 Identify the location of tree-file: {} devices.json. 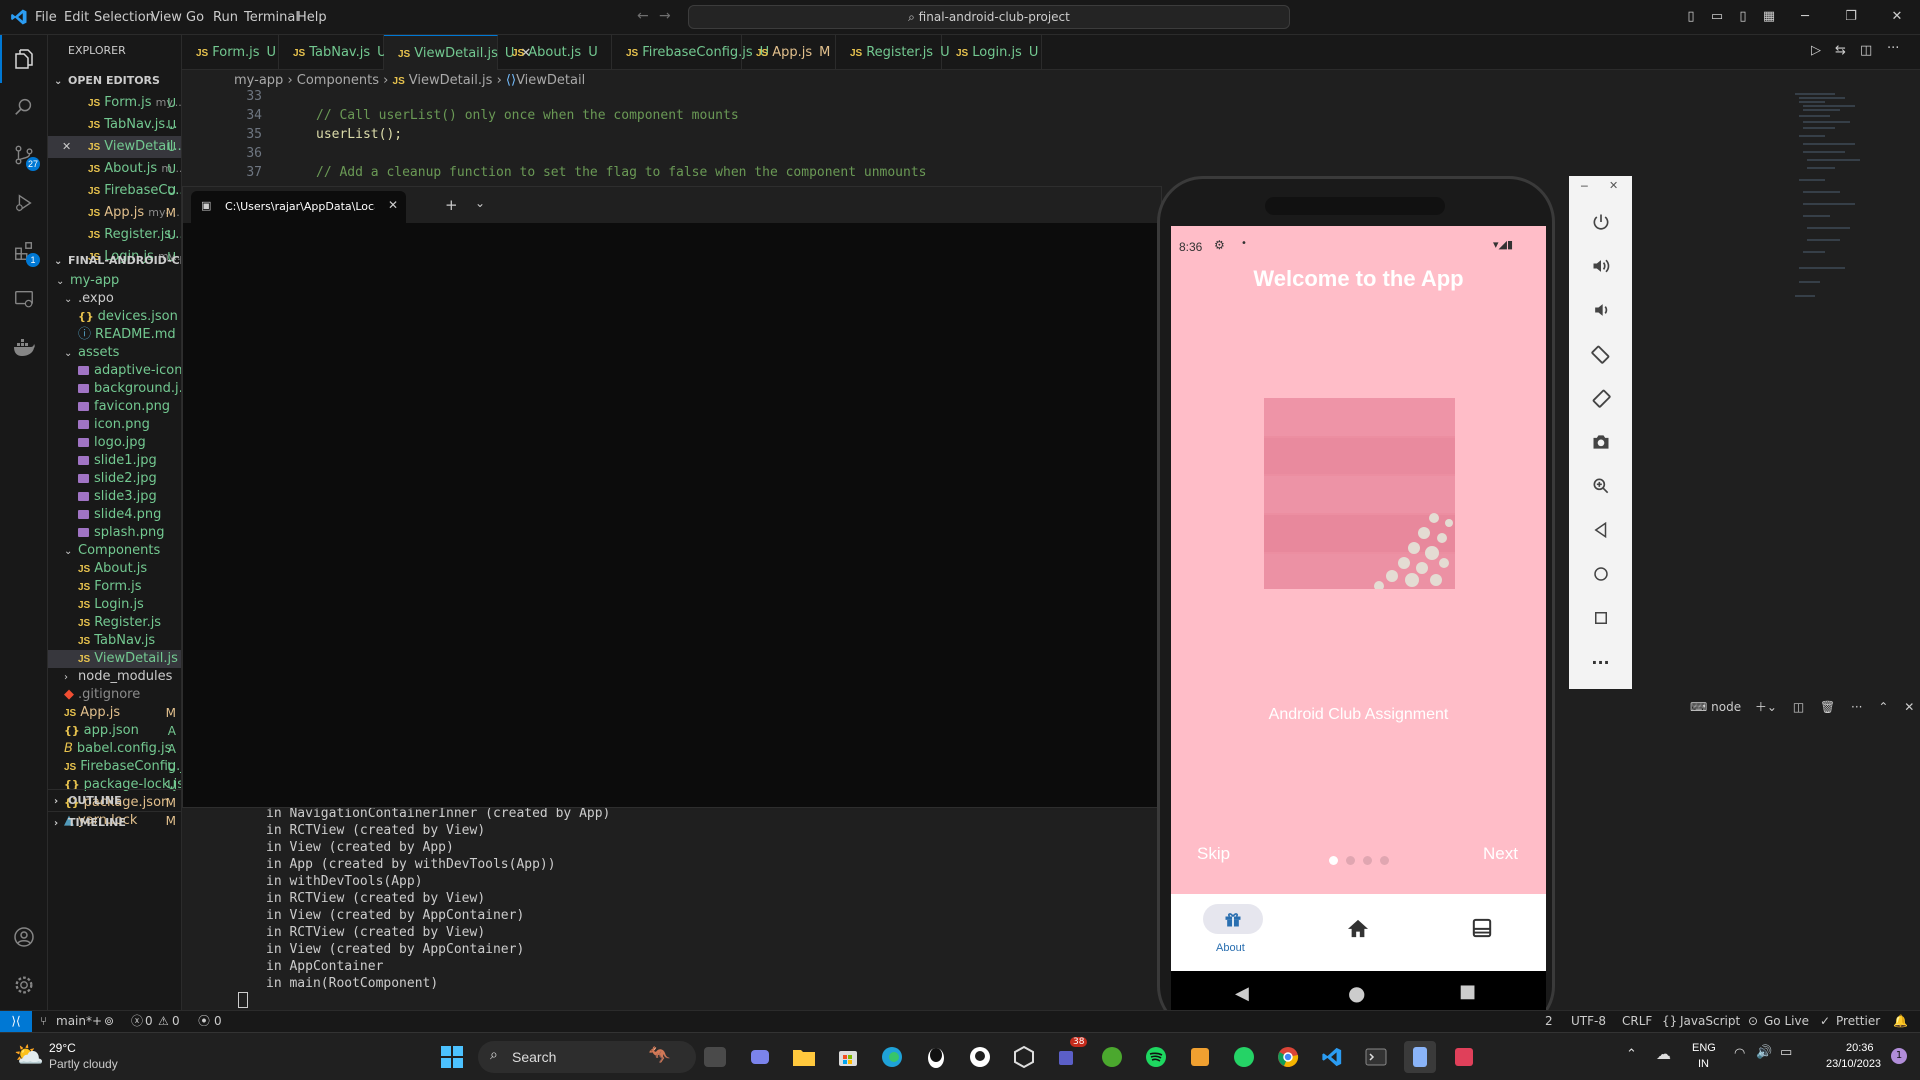
(114, 317).